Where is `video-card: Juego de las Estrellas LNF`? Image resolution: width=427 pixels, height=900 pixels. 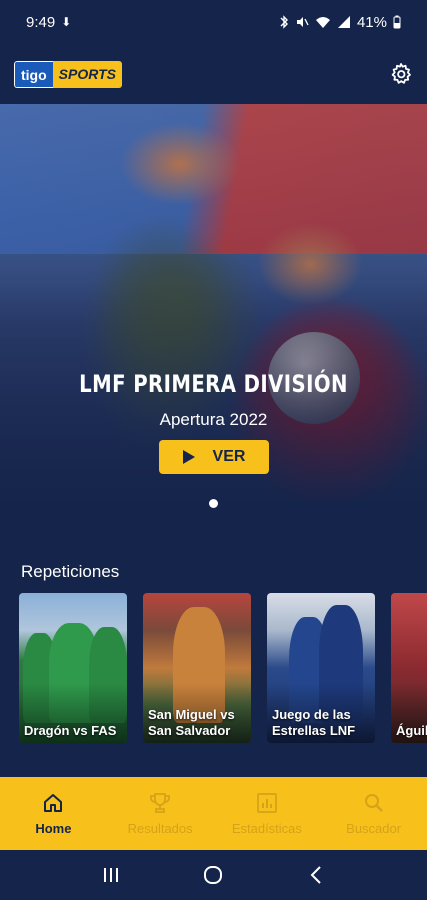
video-card: Juego de las Estrellas LNF is located at coordinates (321, 668).